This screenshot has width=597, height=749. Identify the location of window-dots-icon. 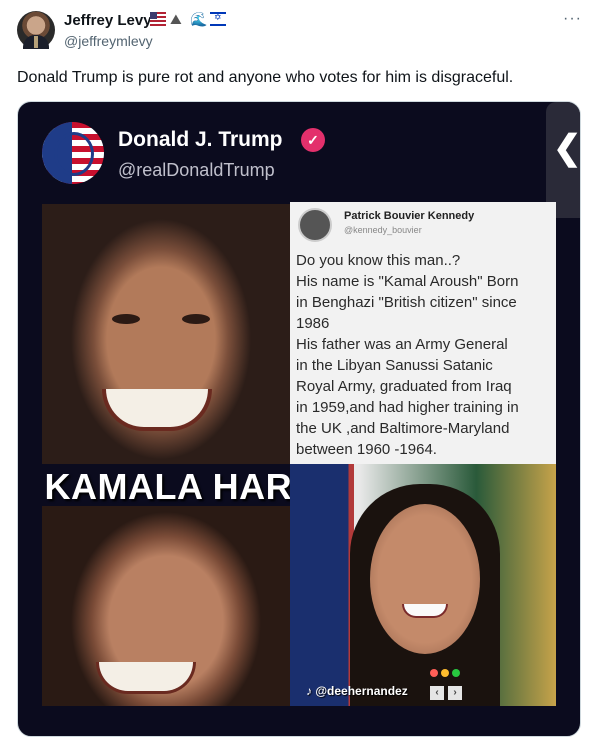
(445, 673).